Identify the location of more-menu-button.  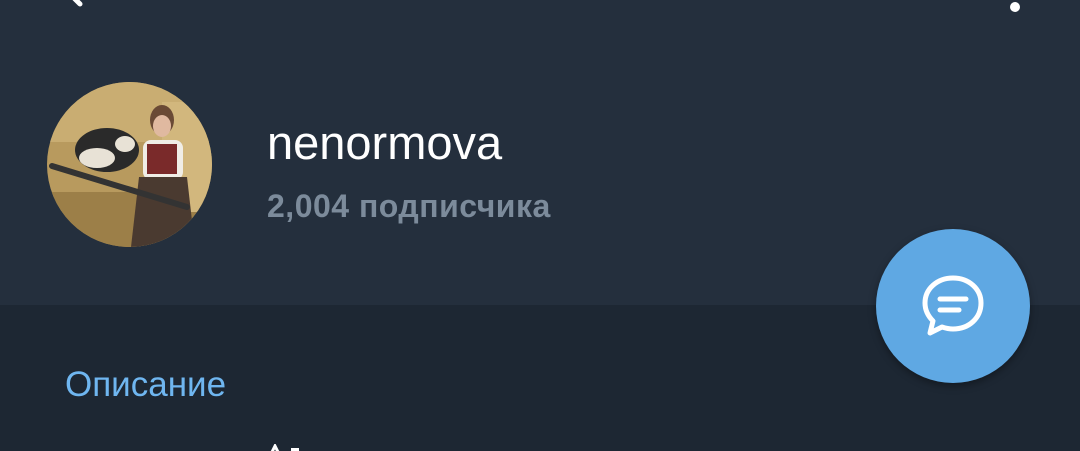
(1015, 7).